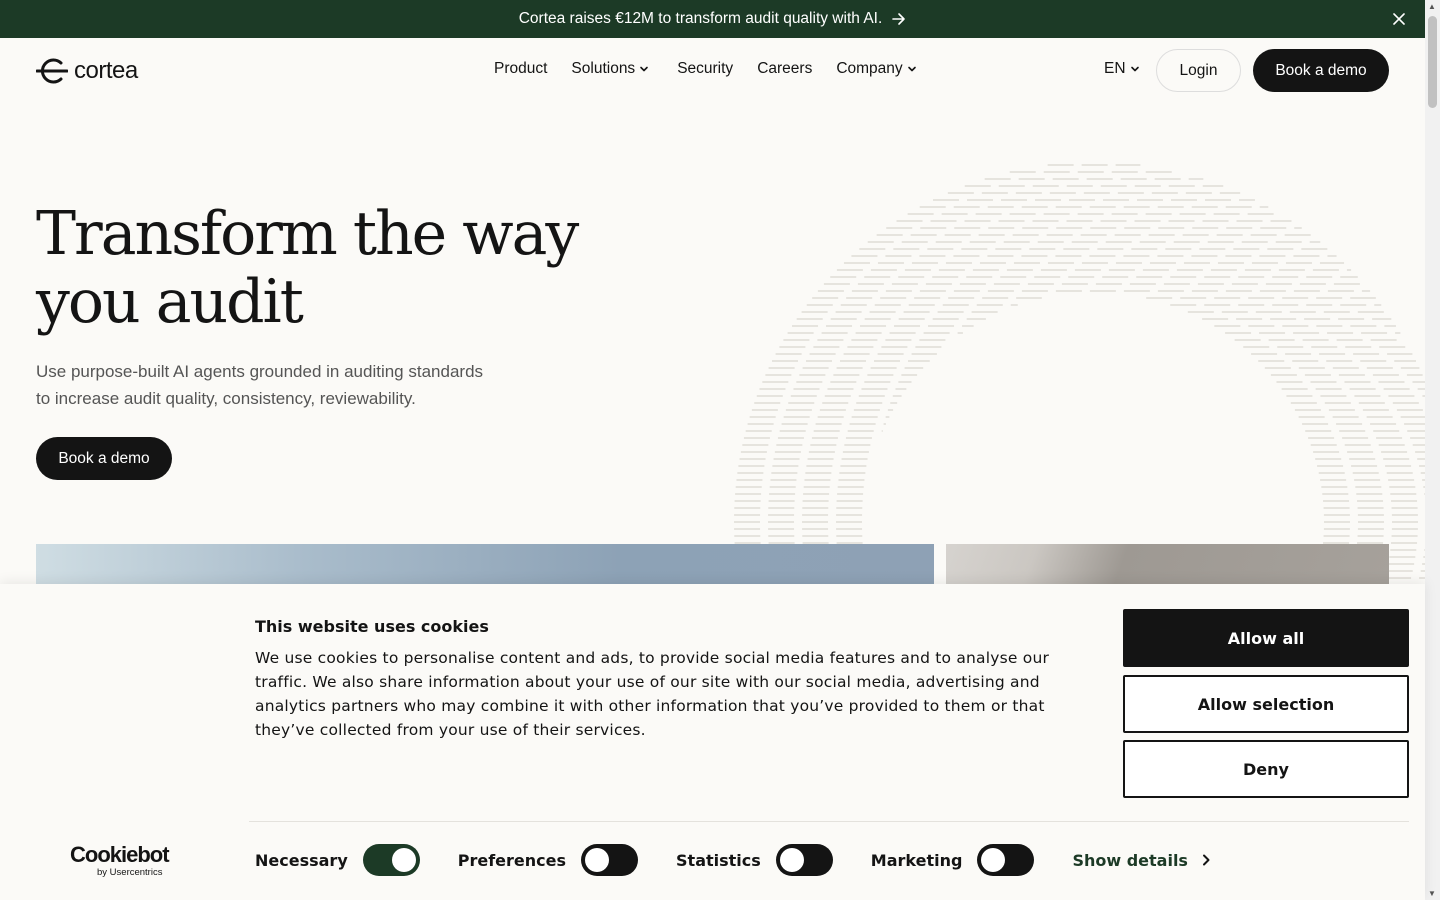 The width and height of the screenshot is (1440, 900). Describe the element at coordinates (1198, 70) in the screenshot. I see `login-button: Login` at that location.